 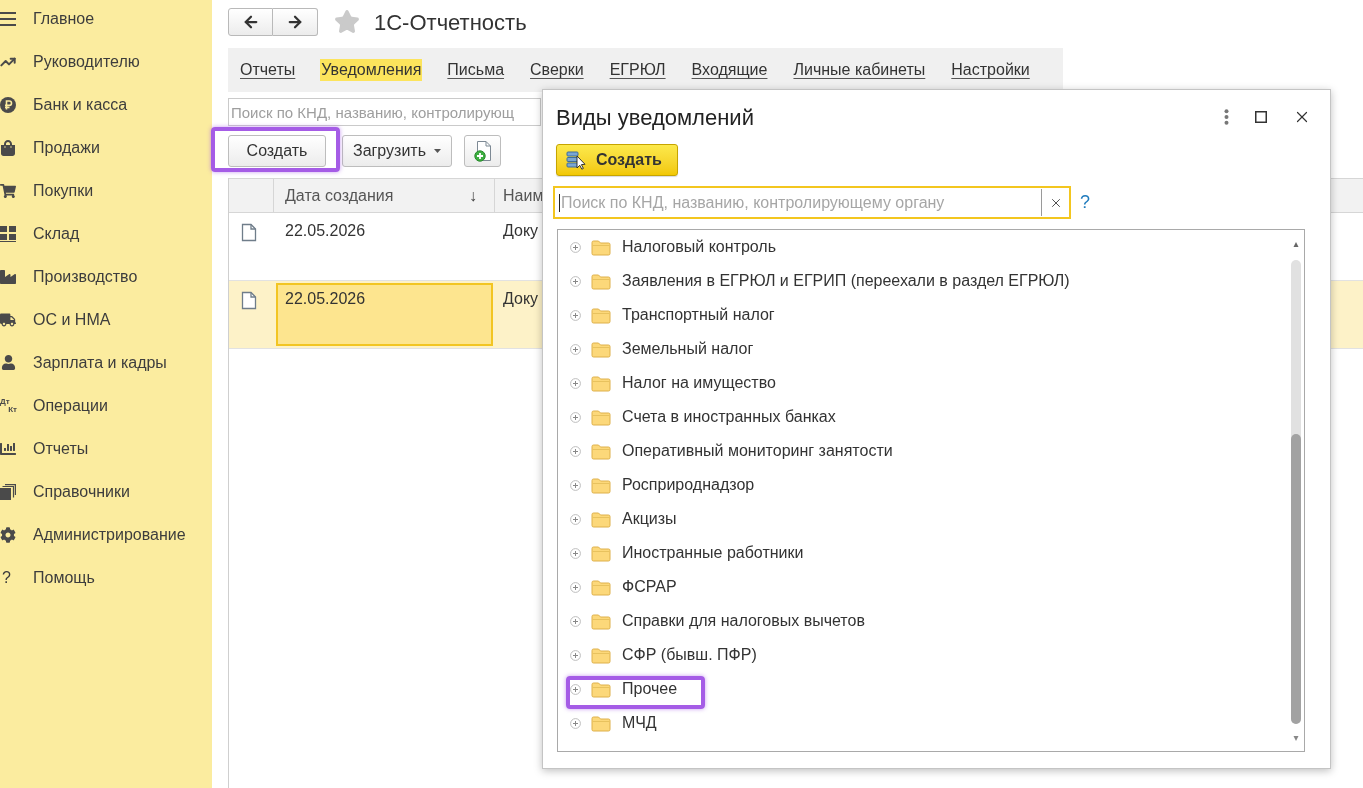 What do you see at coordinates (1226, 117) in the screenshot?
I see `more-icon` at bounding box center [1226, 117].